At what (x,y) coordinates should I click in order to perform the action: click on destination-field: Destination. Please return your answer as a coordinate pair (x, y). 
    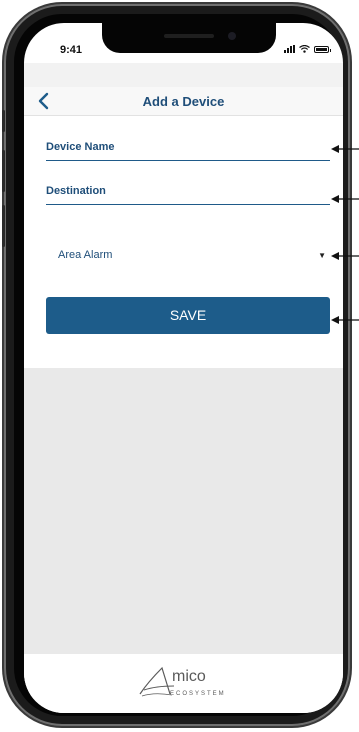
    Looking at the image, I should click on (188, 193).